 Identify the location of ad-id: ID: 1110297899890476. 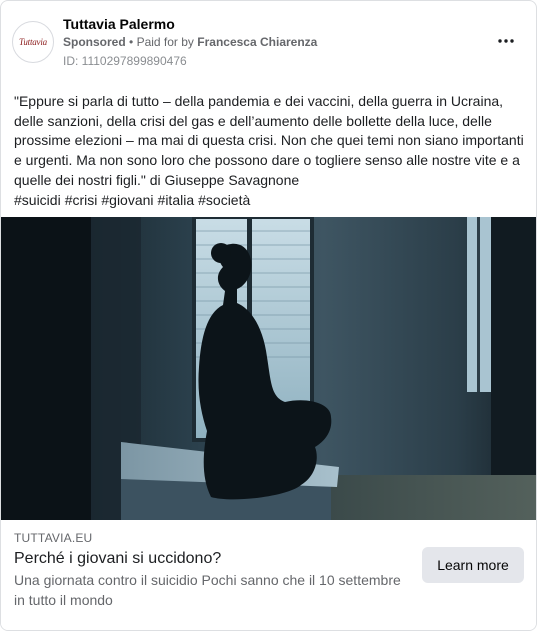
(125, 61).